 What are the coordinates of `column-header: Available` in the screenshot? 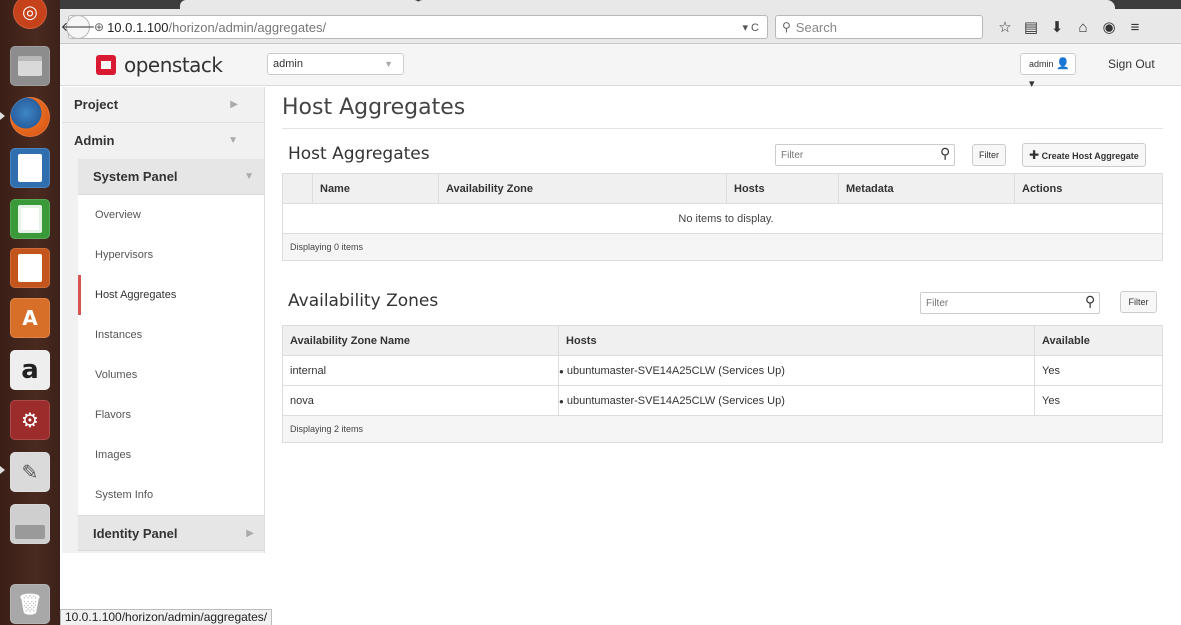 It's located at (1098, 340).